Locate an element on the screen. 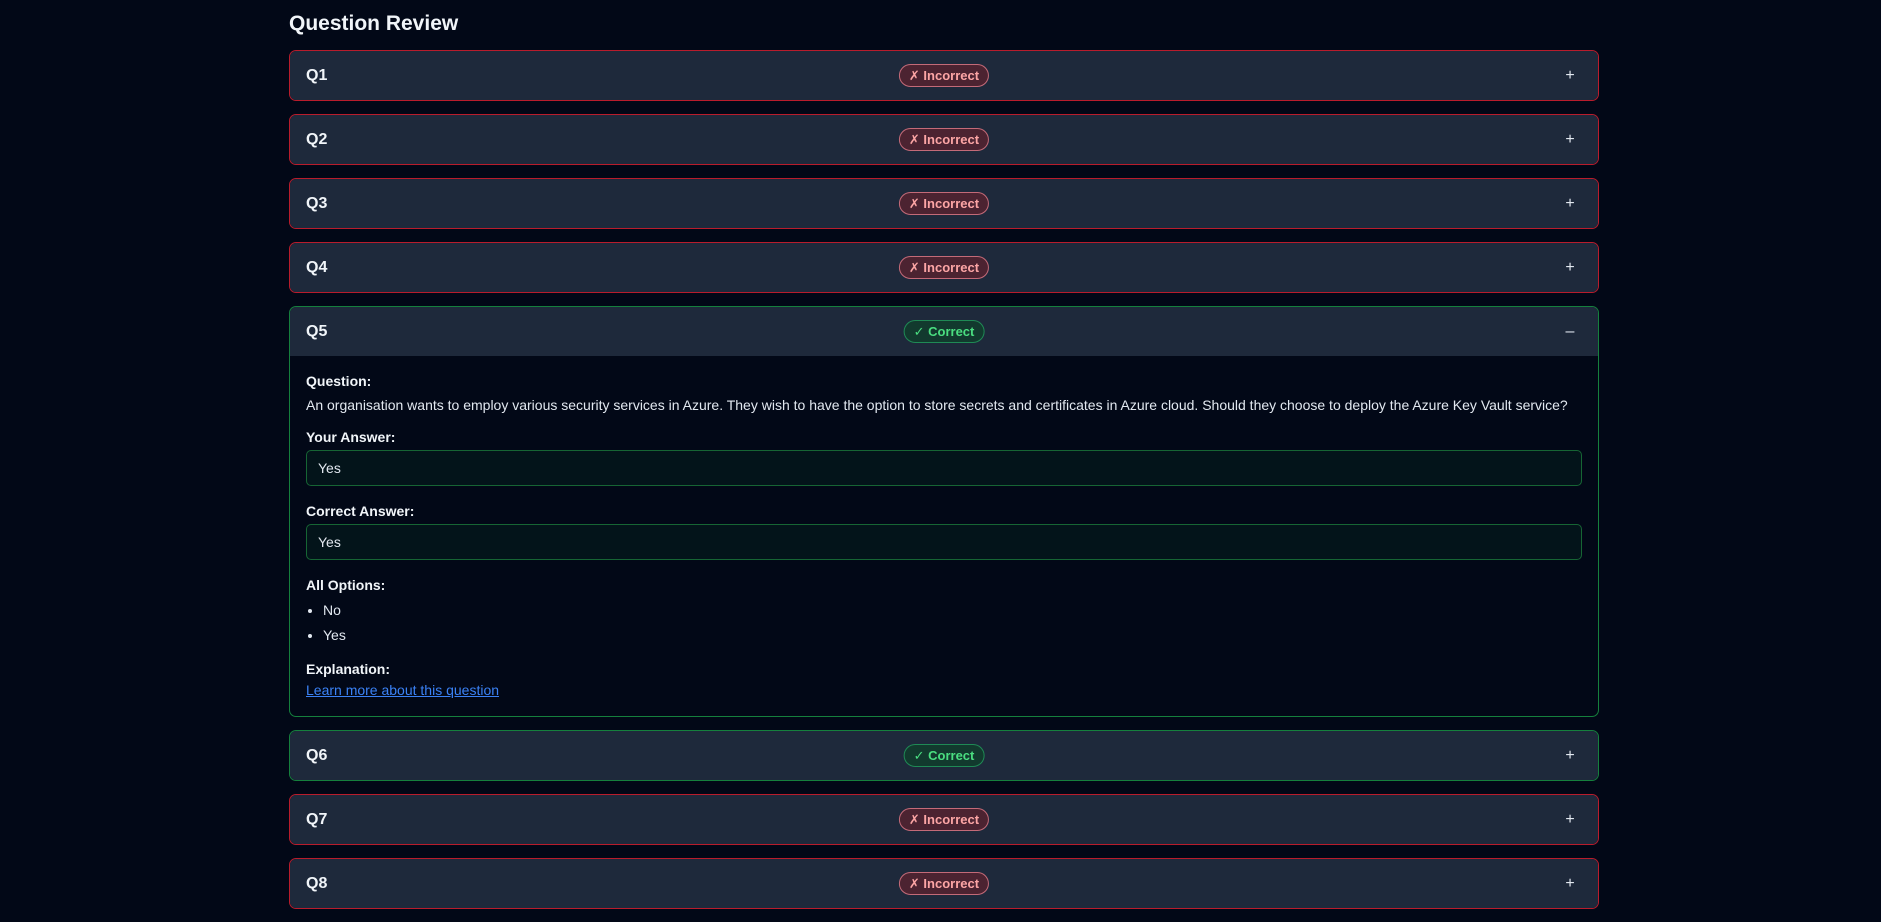 The image size is (1881, 922). question-number: Q1 is located at coordinates (317, 75).